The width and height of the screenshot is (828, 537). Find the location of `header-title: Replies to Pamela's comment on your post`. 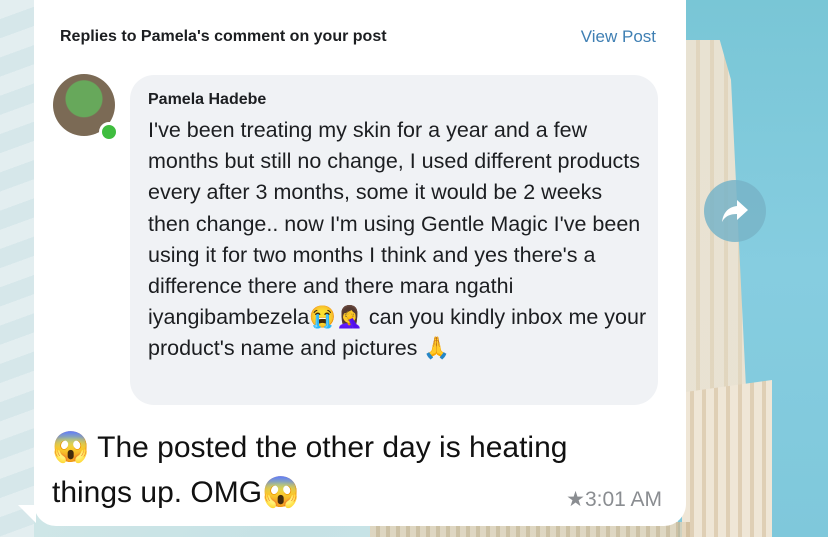

header-title: Replies to Pamela's comment on your post is located at coordinates (223, 36).